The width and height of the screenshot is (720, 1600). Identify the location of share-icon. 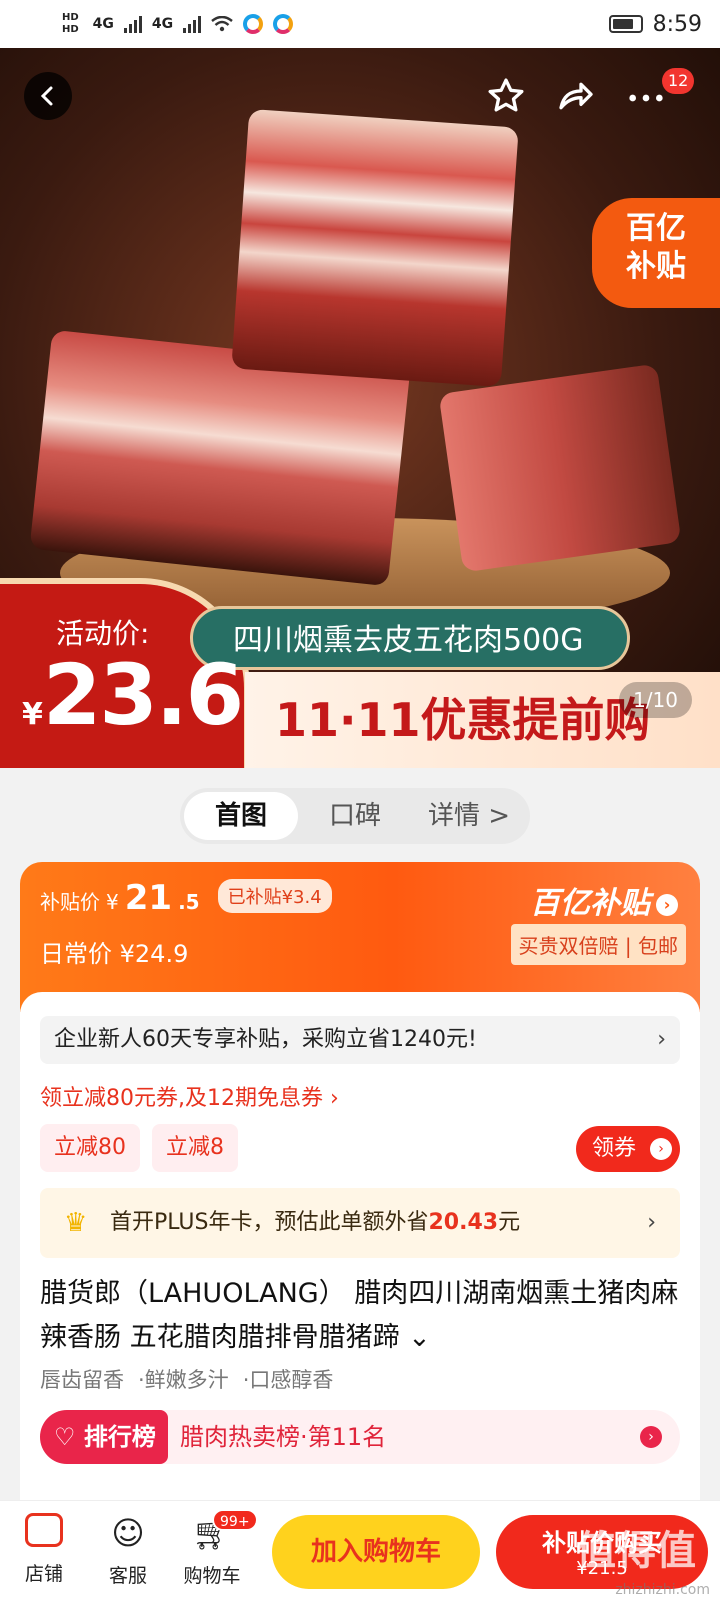
(576, 96).